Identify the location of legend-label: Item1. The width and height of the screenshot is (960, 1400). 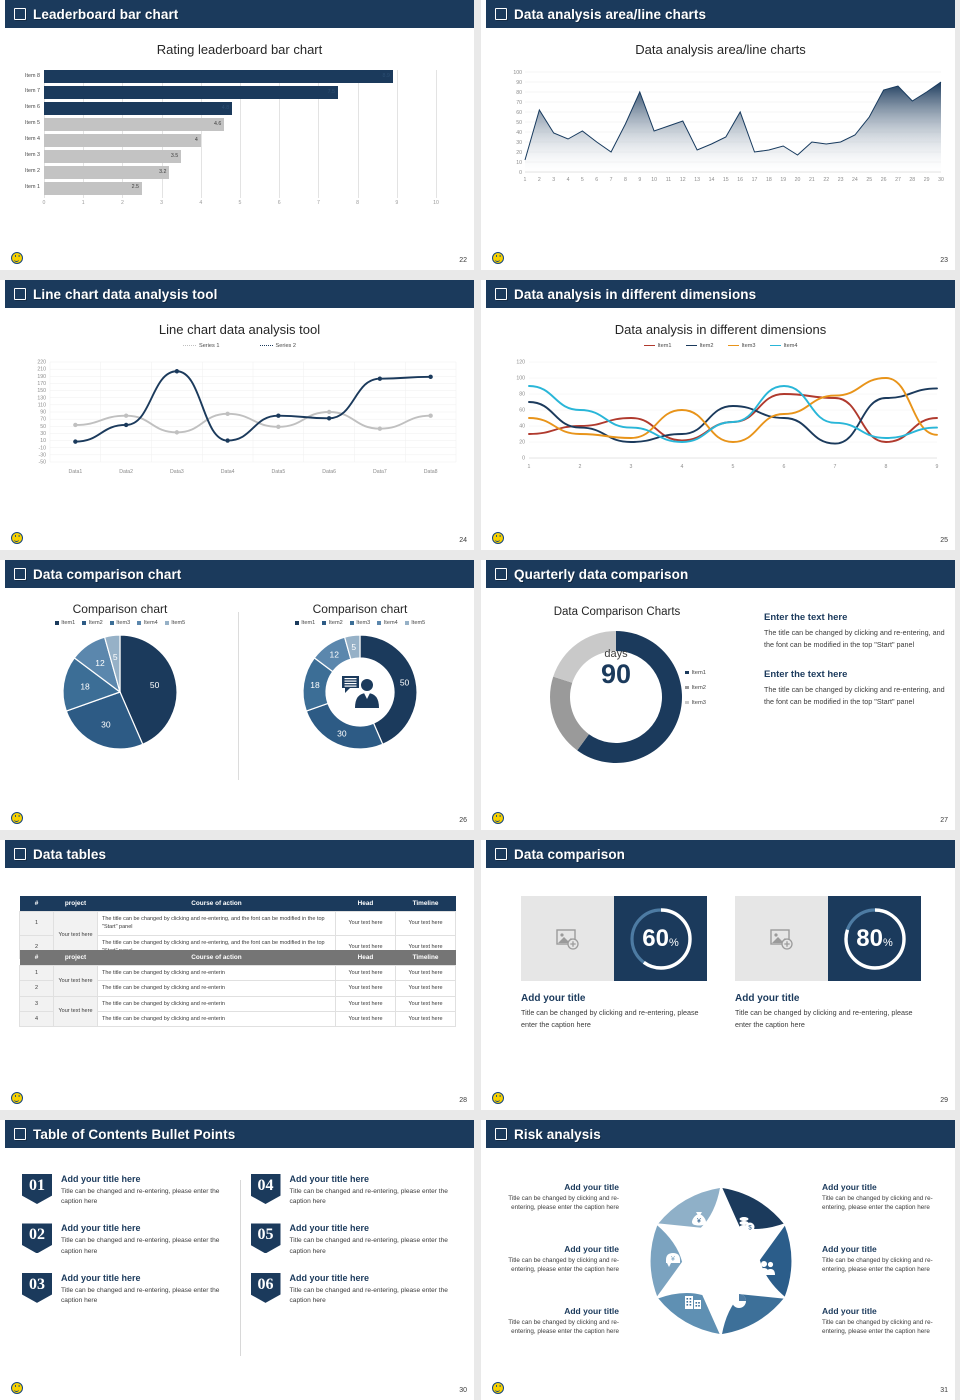
(308, 623).